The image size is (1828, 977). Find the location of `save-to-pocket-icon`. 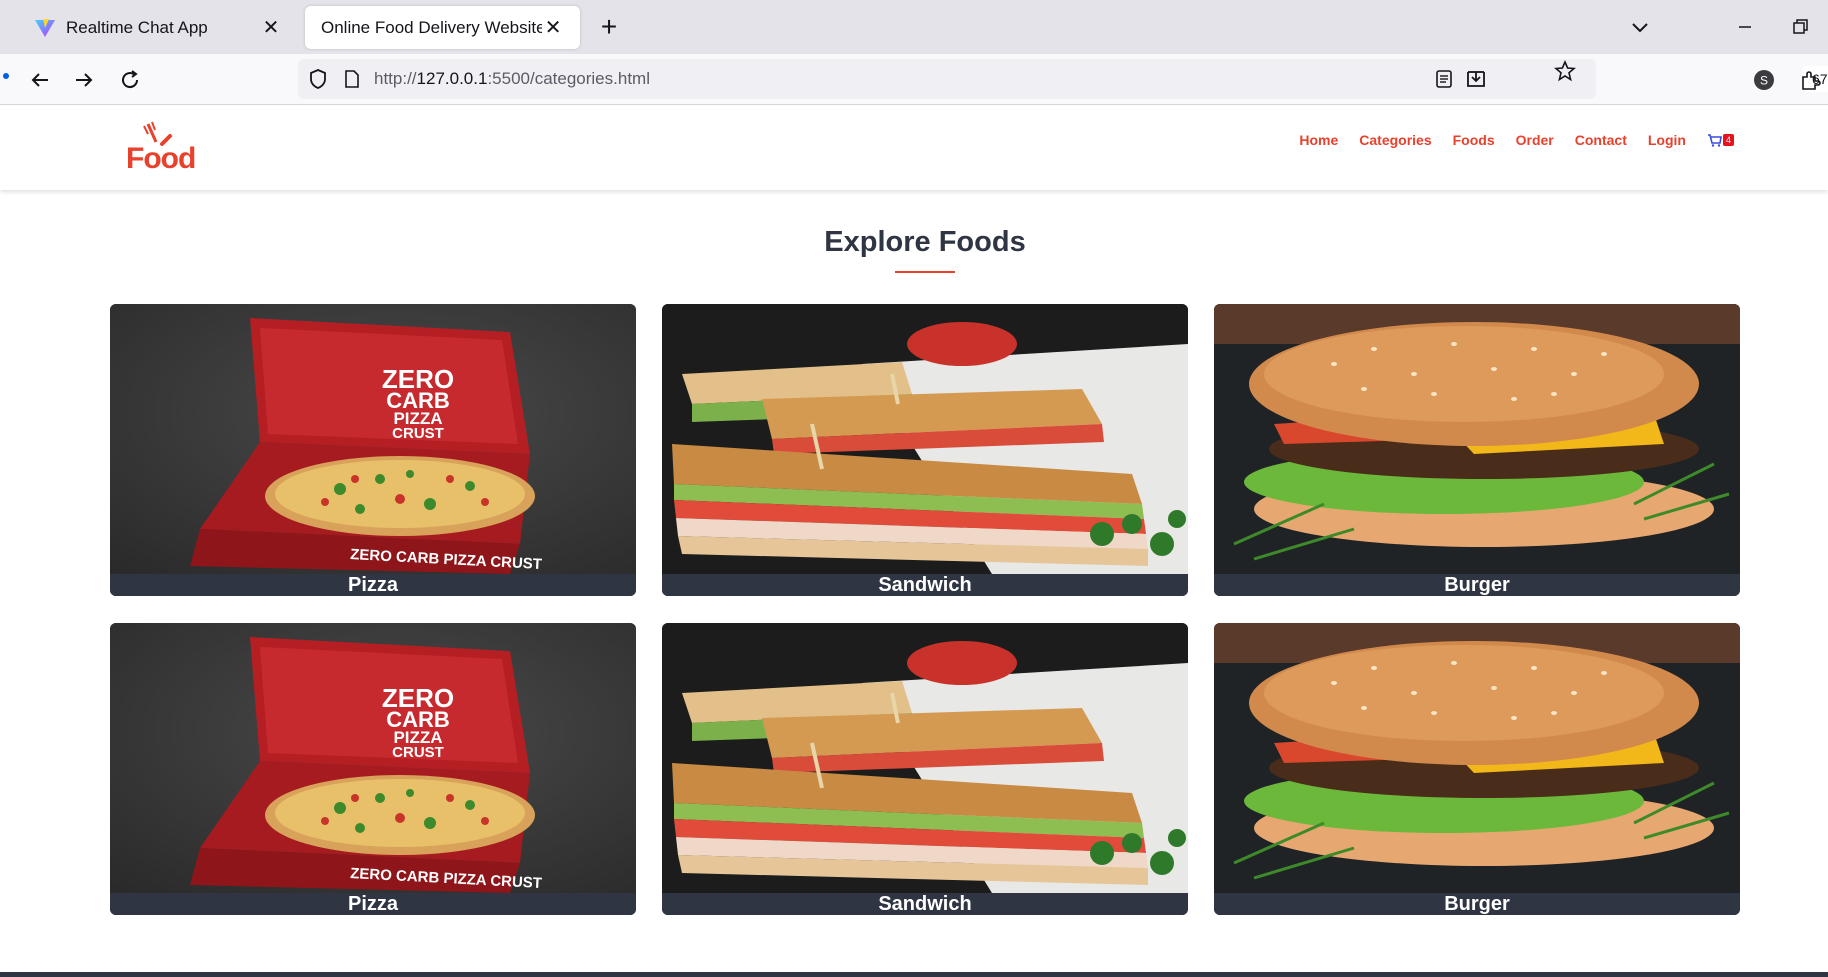

save-to-pocket-icon is located at coordinates (1476, 79).